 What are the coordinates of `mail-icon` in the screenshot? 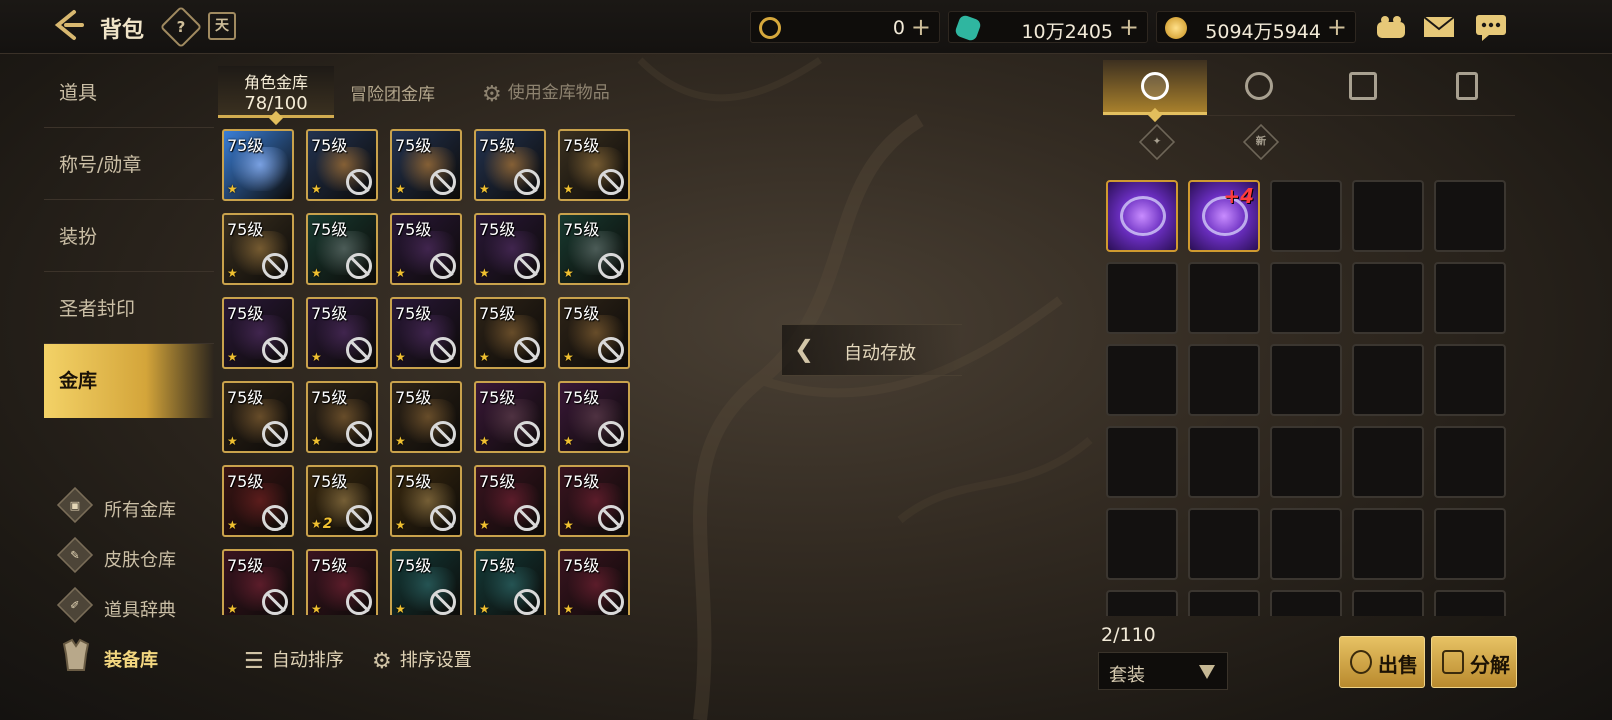 It's located at (1439, 27).